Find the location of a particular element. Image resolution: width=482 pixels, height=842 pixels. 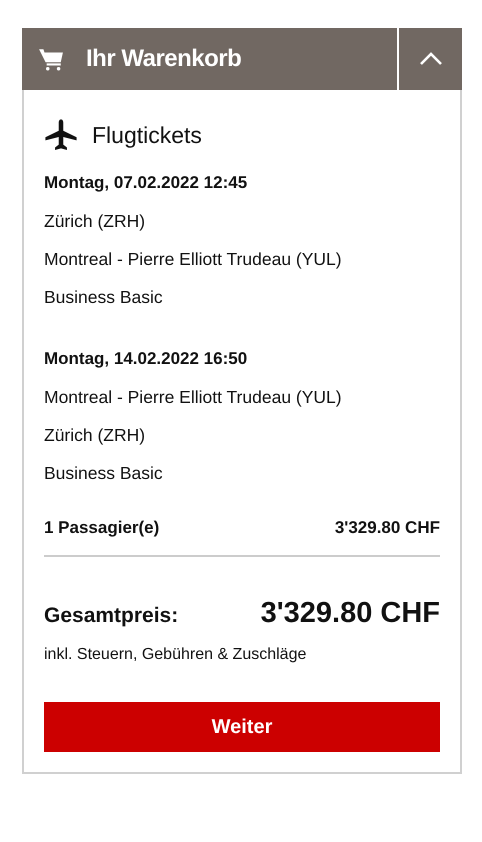

flight-date: Montag, 07.02.2022 12:45 is located at coordinates (146, 183).